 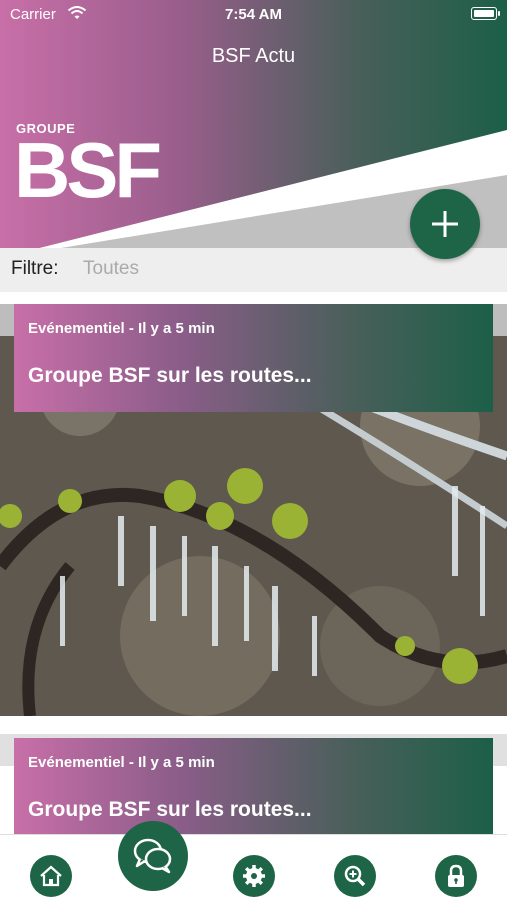 I want to click on tab-bar, so click(x=253, y=867).